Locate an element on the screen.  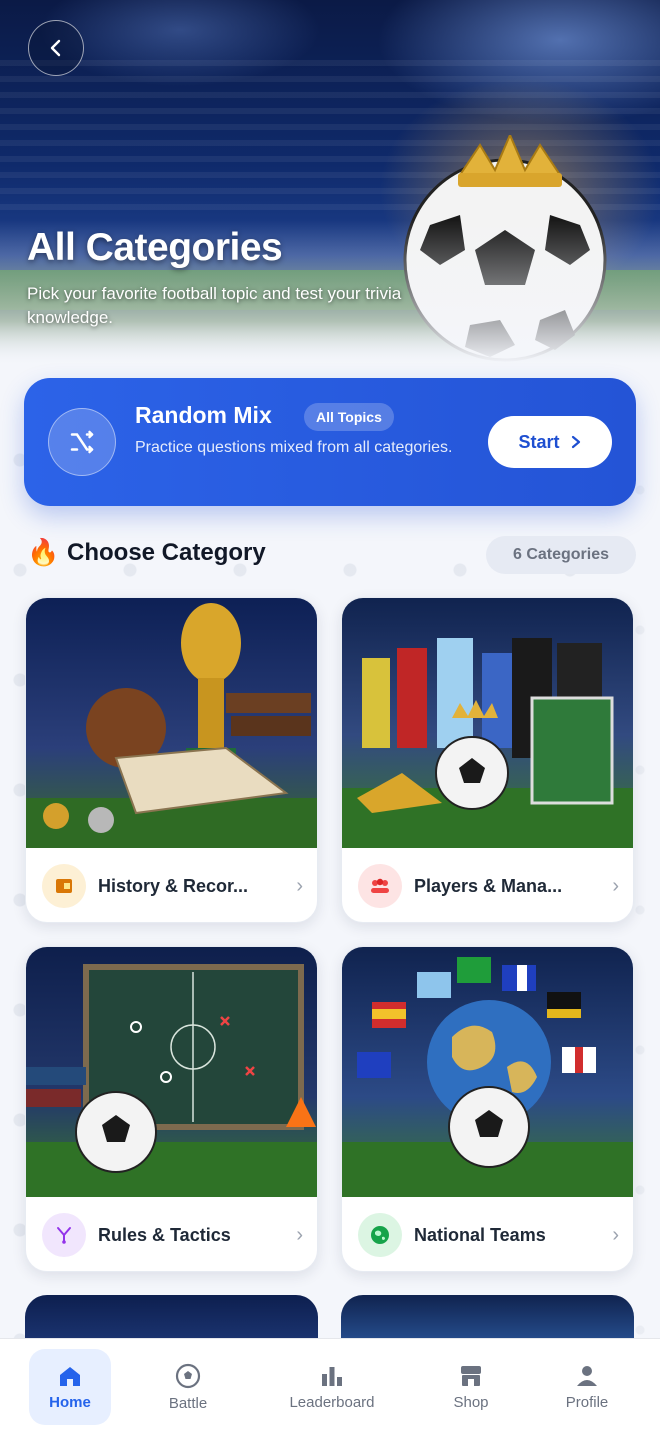
chevron-left-icon is located at coordinates (55, 48).